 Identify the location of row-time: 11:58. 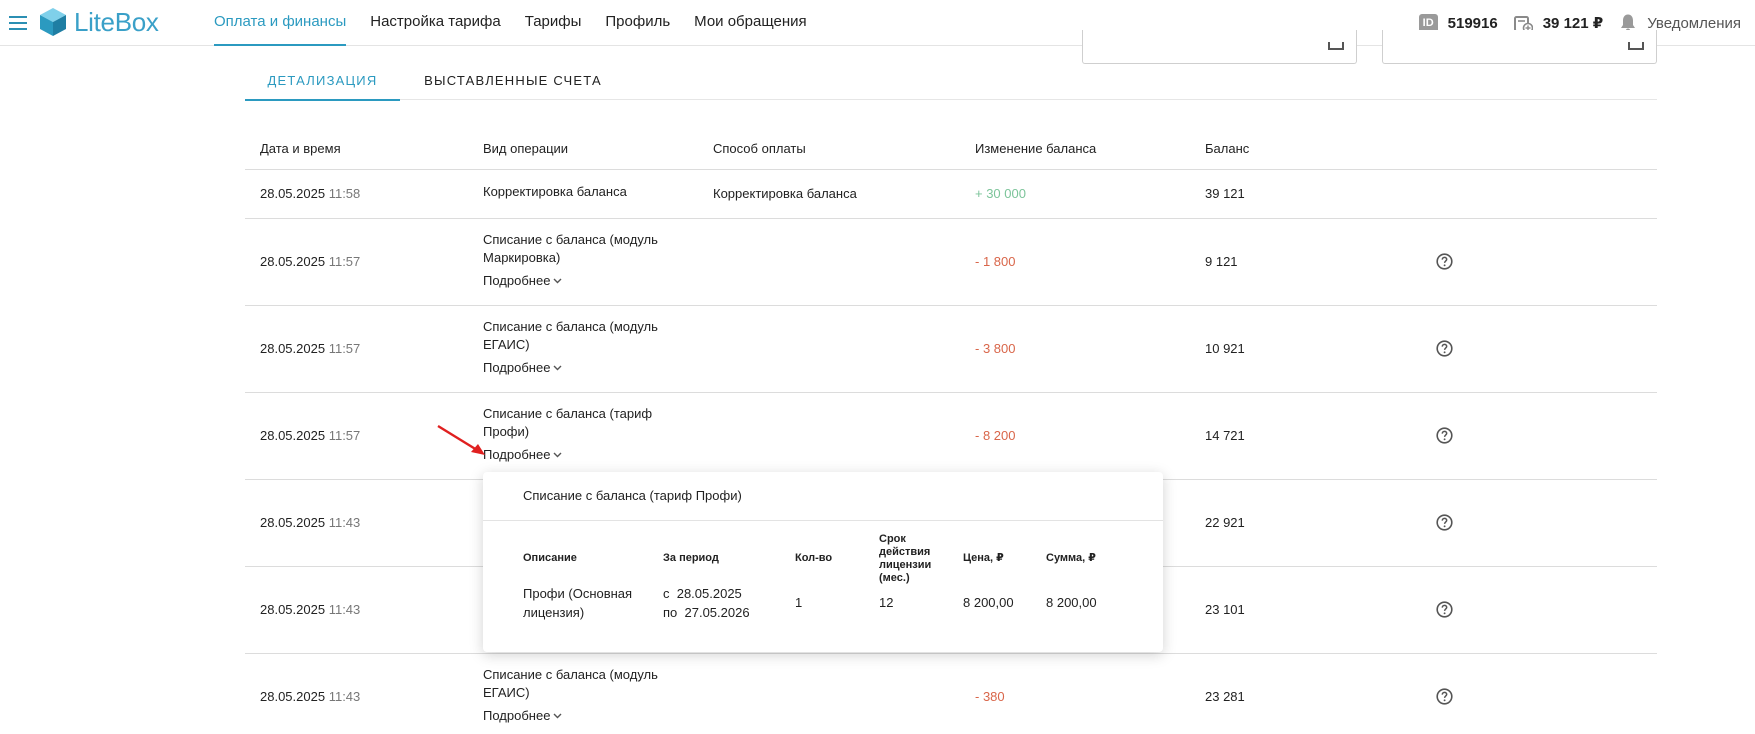
(344, 193).